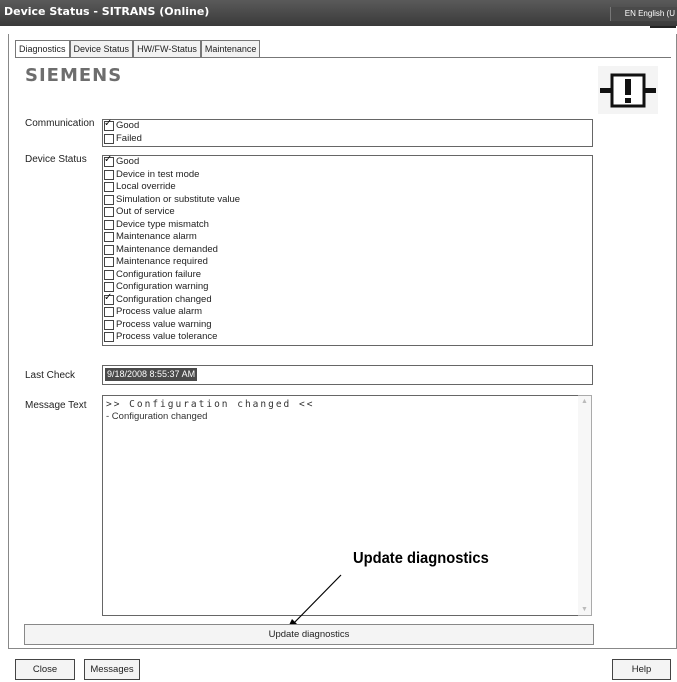 The height and width of the screenshot is (682, 677). Describe the element at coordinates (157, 416) in the screenshot. I see `message-line: - Configuration changed` at that location.